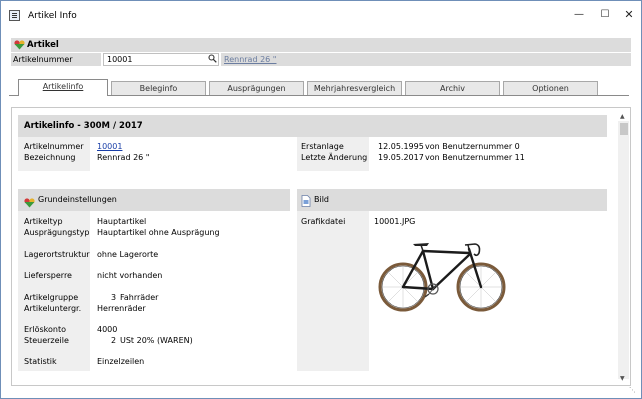 This screenshot has width=642, height=399. What do you see at coordinates (250, 59) in the screenshot?
I see `artikel-name-link: Rennrad 26 "` at bounding box center [250, 59].